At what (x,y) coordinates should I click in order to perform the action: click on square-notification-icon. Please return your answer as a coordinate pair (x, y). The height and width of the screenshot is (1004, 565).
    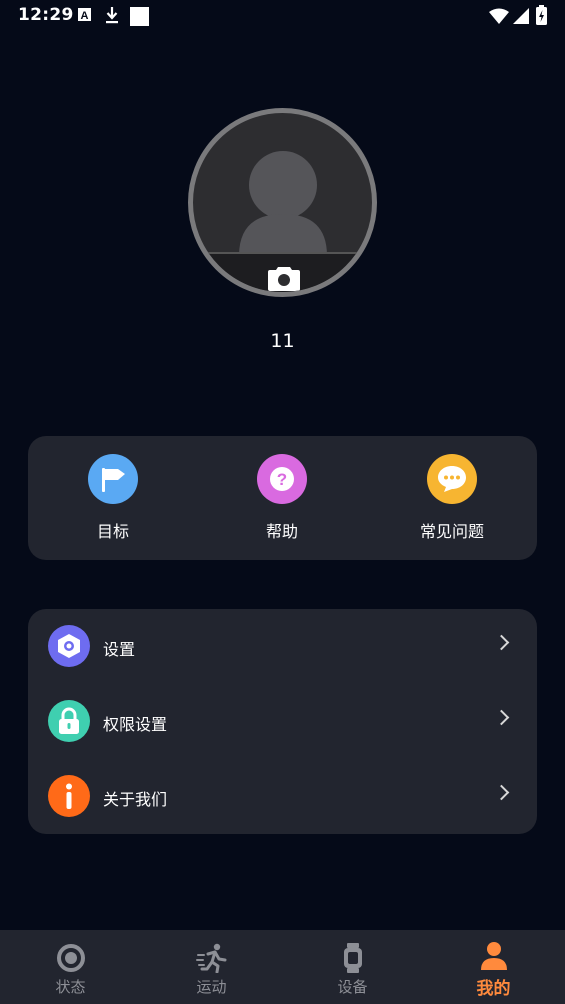
    Looking at the image, I should click on (140, 18).